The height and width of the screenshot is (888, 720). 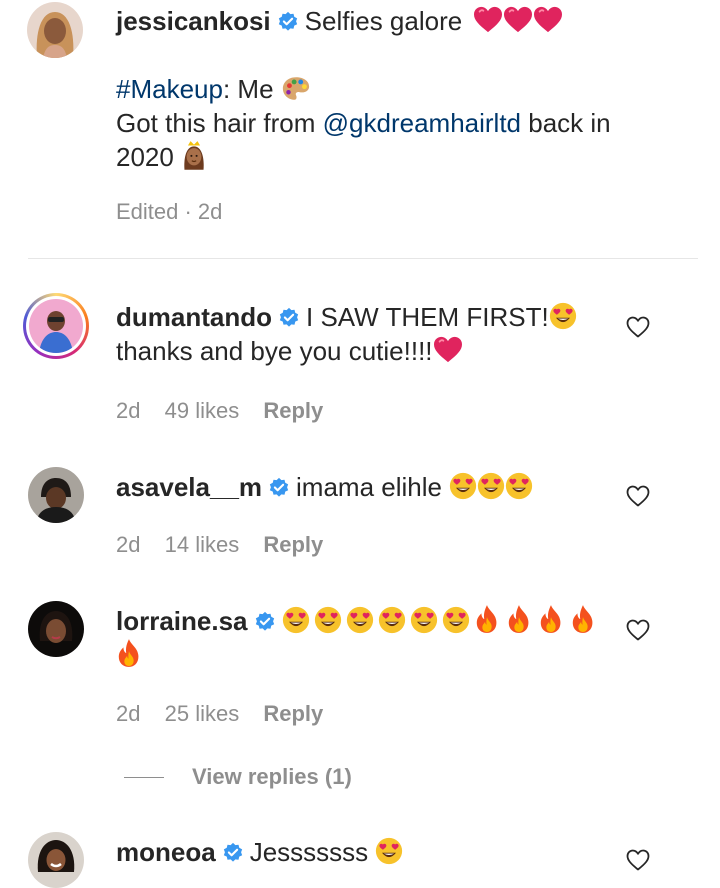 What do you see at coordinates (194, 155) in the screenshot?
I see `princess-emoji-icon` at bounding box center [194, 155].